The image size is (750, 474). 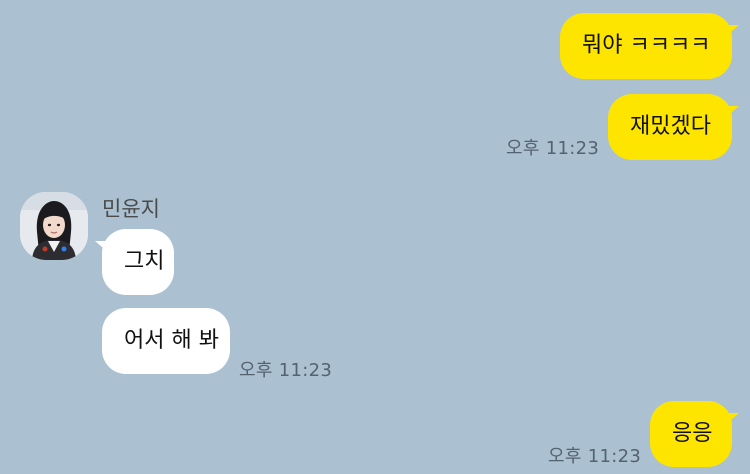 What do you see at coordinates (144, 261) in the screenshot?
I see `message-text: 그치` at bounding box center [144, 261].